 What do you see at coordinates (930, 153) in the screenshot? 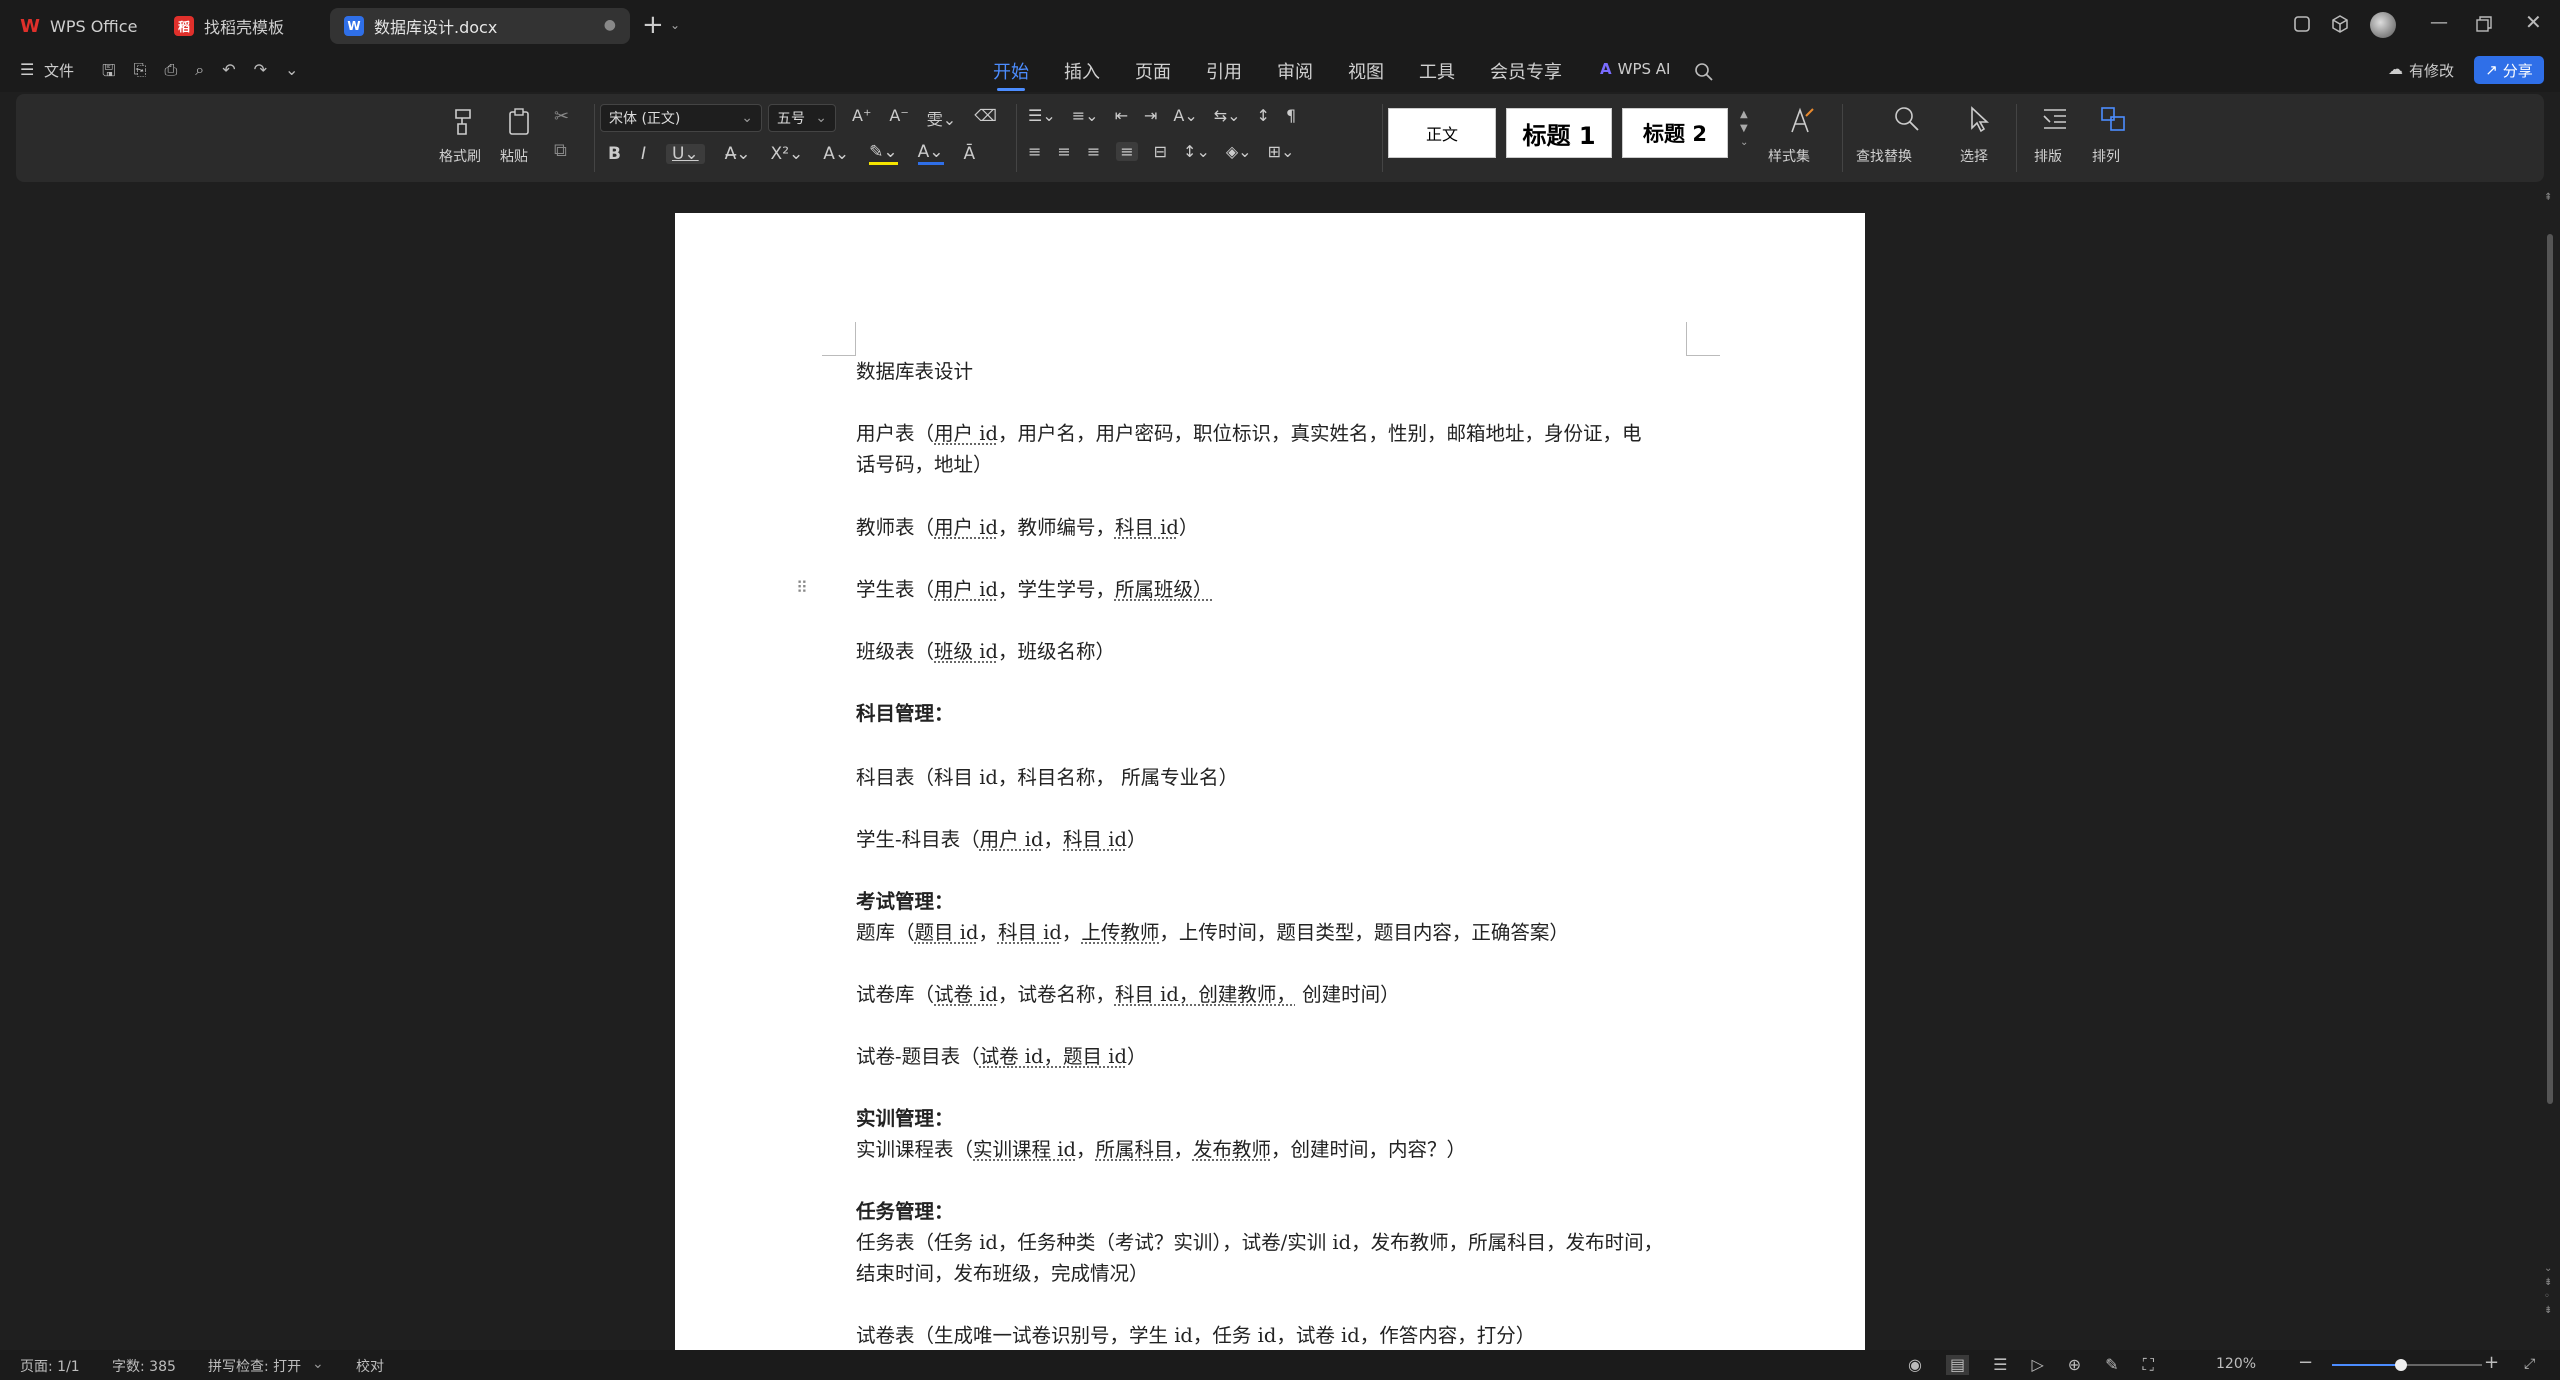
I see `font-color-icon: A⌄` at bounding box center [930, 153].